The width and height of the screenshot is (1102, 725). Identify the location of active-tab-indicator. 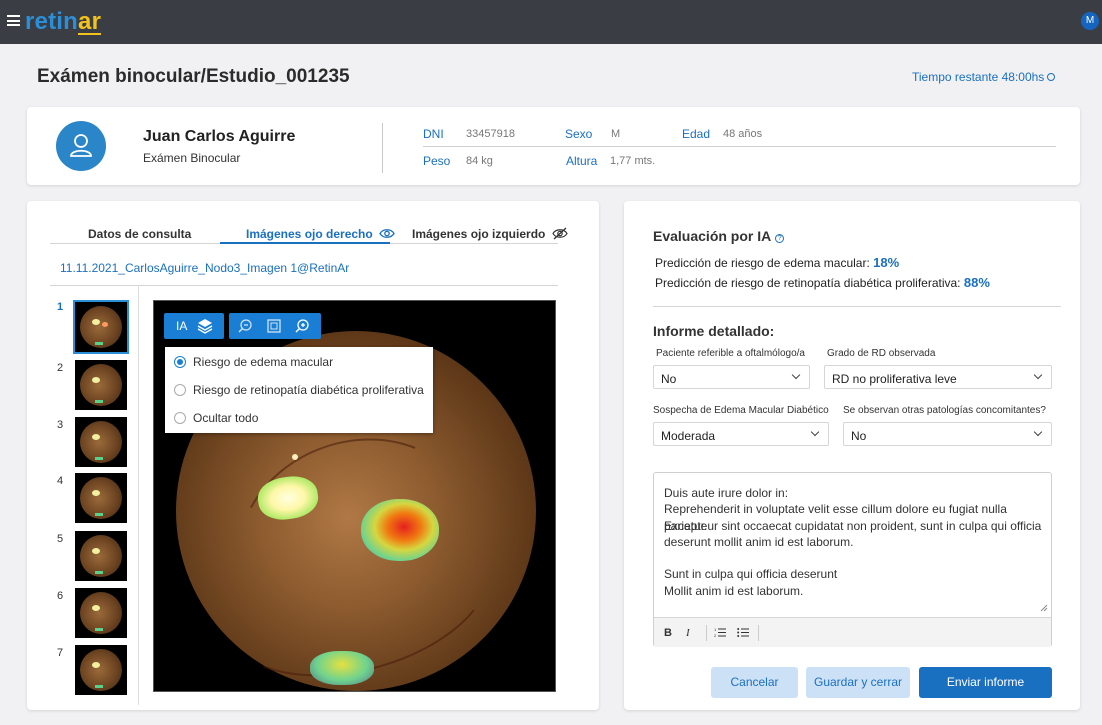
(305, 243).